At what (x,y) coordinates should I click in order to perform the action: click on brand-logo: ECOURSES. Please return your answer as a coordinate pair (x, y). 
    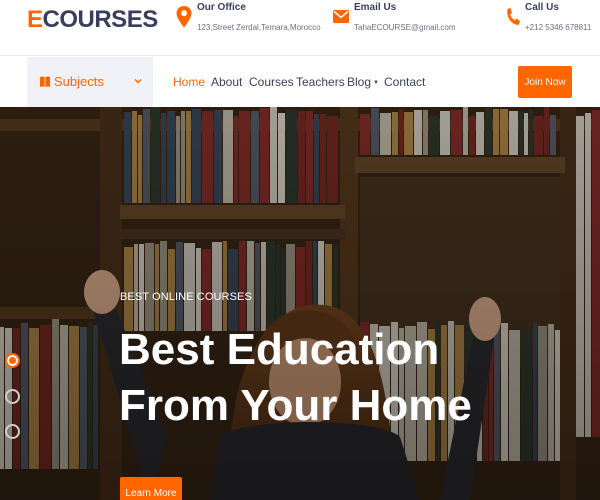
    Looking at the image, I should click on (92, 20).